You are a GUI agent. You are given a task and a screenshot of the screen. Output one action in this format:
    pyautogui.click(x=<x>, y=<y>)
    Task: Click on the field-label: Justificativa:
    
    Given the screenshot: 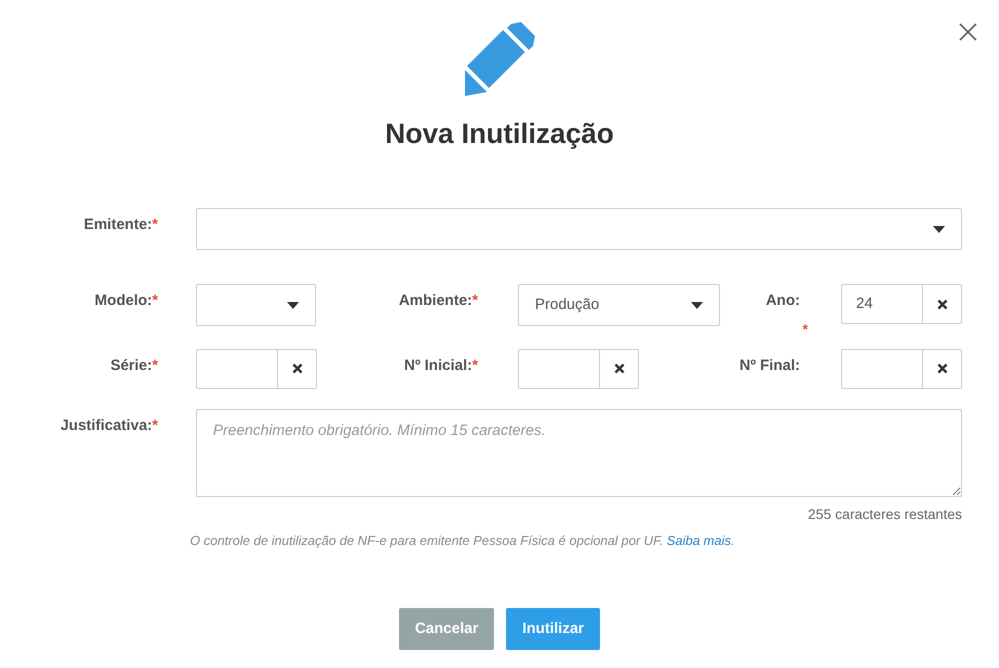 What is the action you would take?
    pyautogui.click(x=106, y=425)
    